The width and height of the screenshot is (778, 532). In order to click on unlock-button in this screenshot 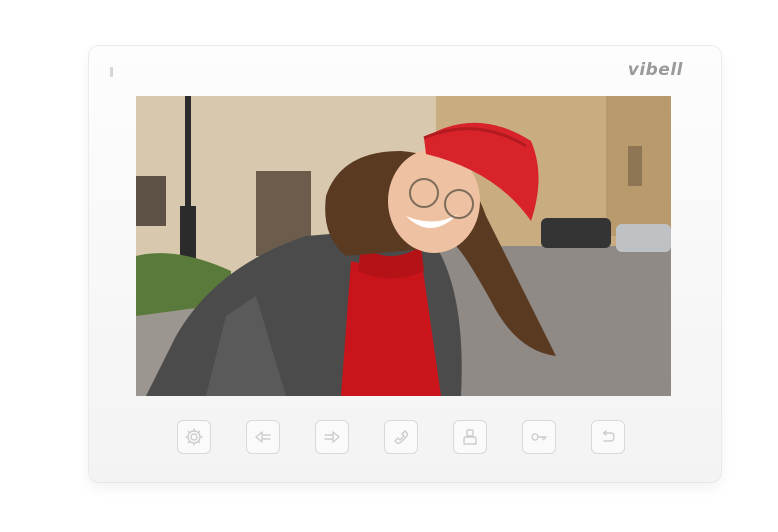, I will do `click(539, 437)`.